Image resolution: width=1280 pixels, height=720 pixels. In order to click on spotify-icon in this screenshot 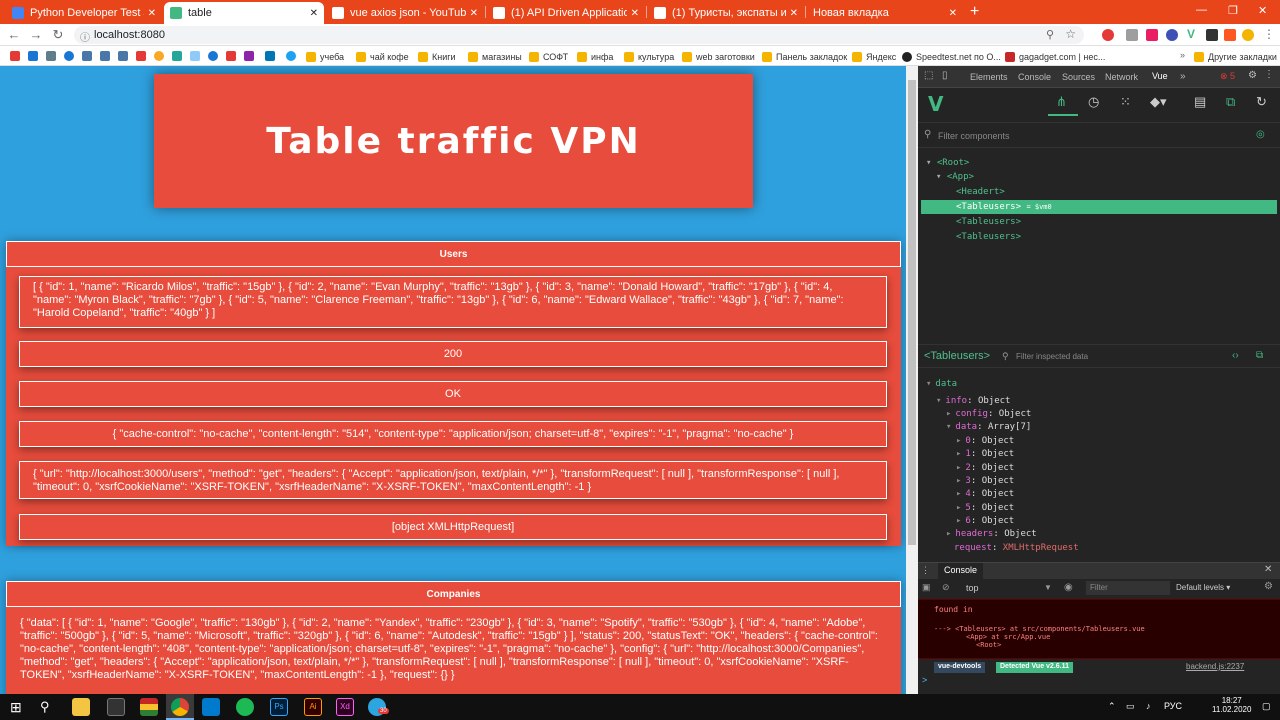, I will do `click(245, 707)`.